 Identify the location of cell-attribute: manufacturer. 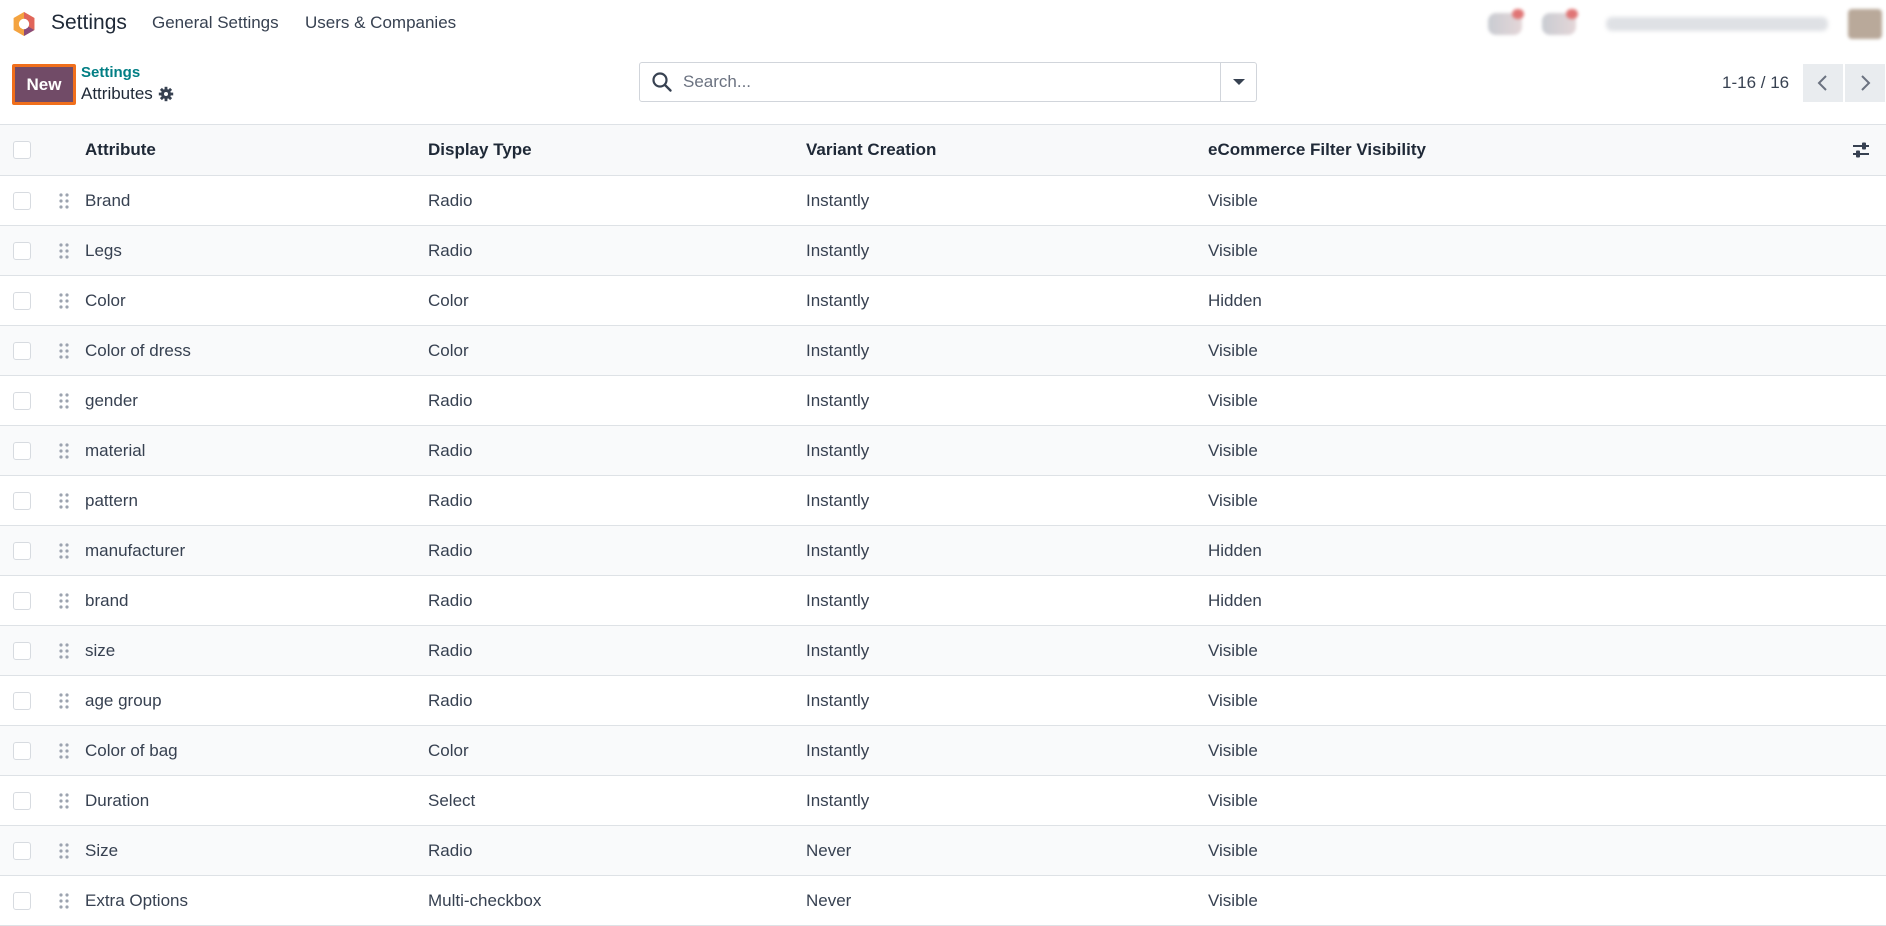
(135, 550).